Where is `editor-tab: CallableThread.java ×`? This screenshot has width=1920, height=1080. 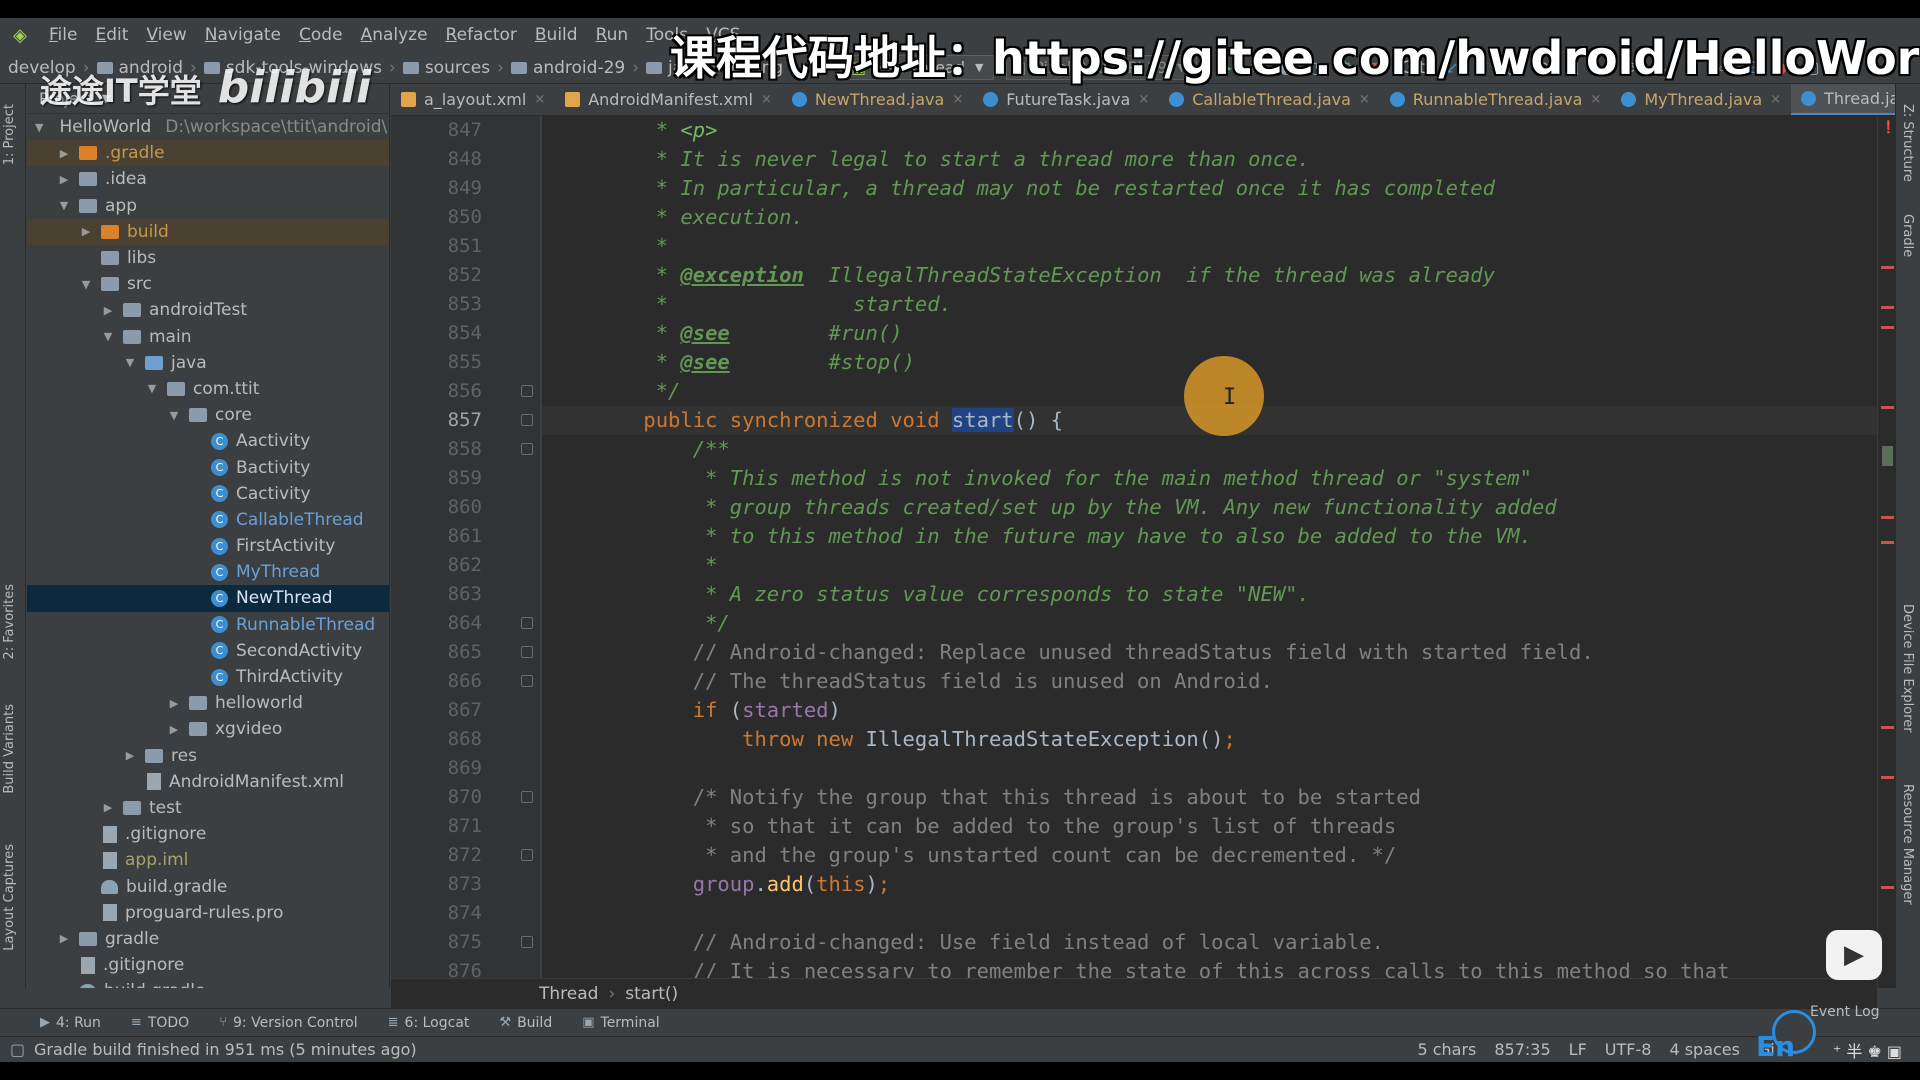
editor-tab: CallableThread.java × is located at coordinates (1269, 99).